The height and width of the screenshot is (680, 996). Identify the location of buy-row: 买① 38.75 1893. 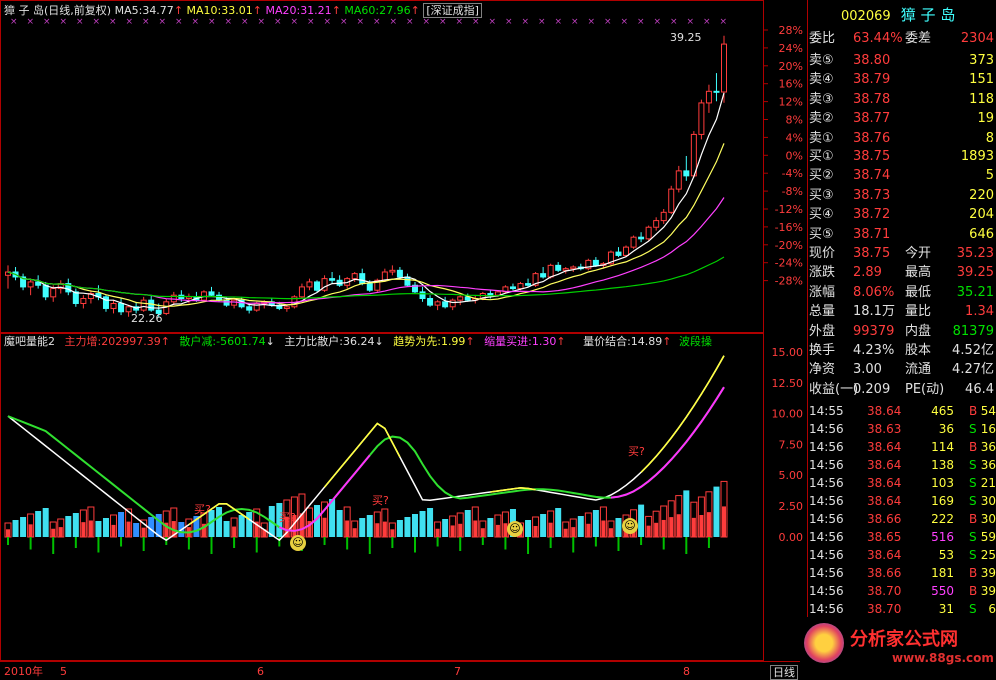
(901, 157).